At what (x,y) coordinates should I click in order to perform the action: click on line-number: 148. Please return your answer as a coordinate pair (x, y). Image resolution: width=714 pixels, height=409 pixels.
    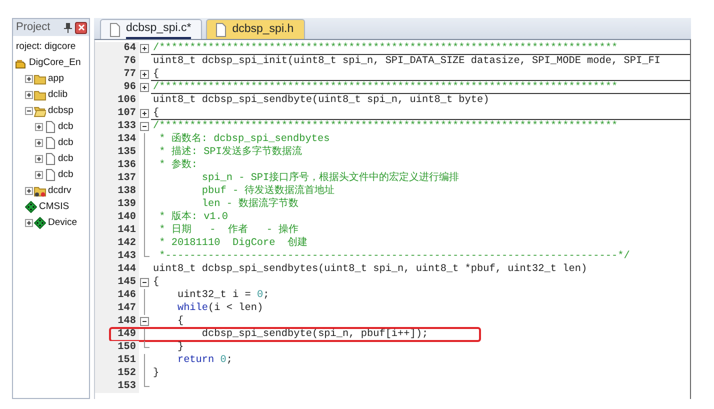
    Looking at the image, I should click on (117, 321).